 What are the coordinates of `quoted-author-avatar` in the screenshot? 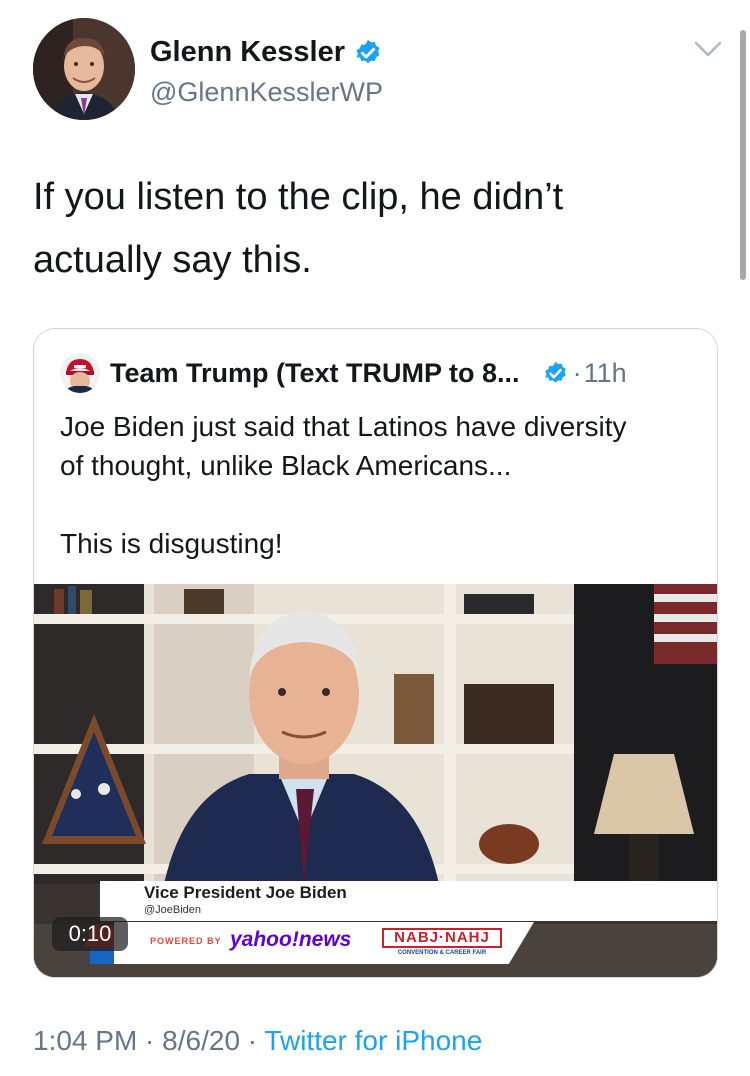 It's located at (80, 373).